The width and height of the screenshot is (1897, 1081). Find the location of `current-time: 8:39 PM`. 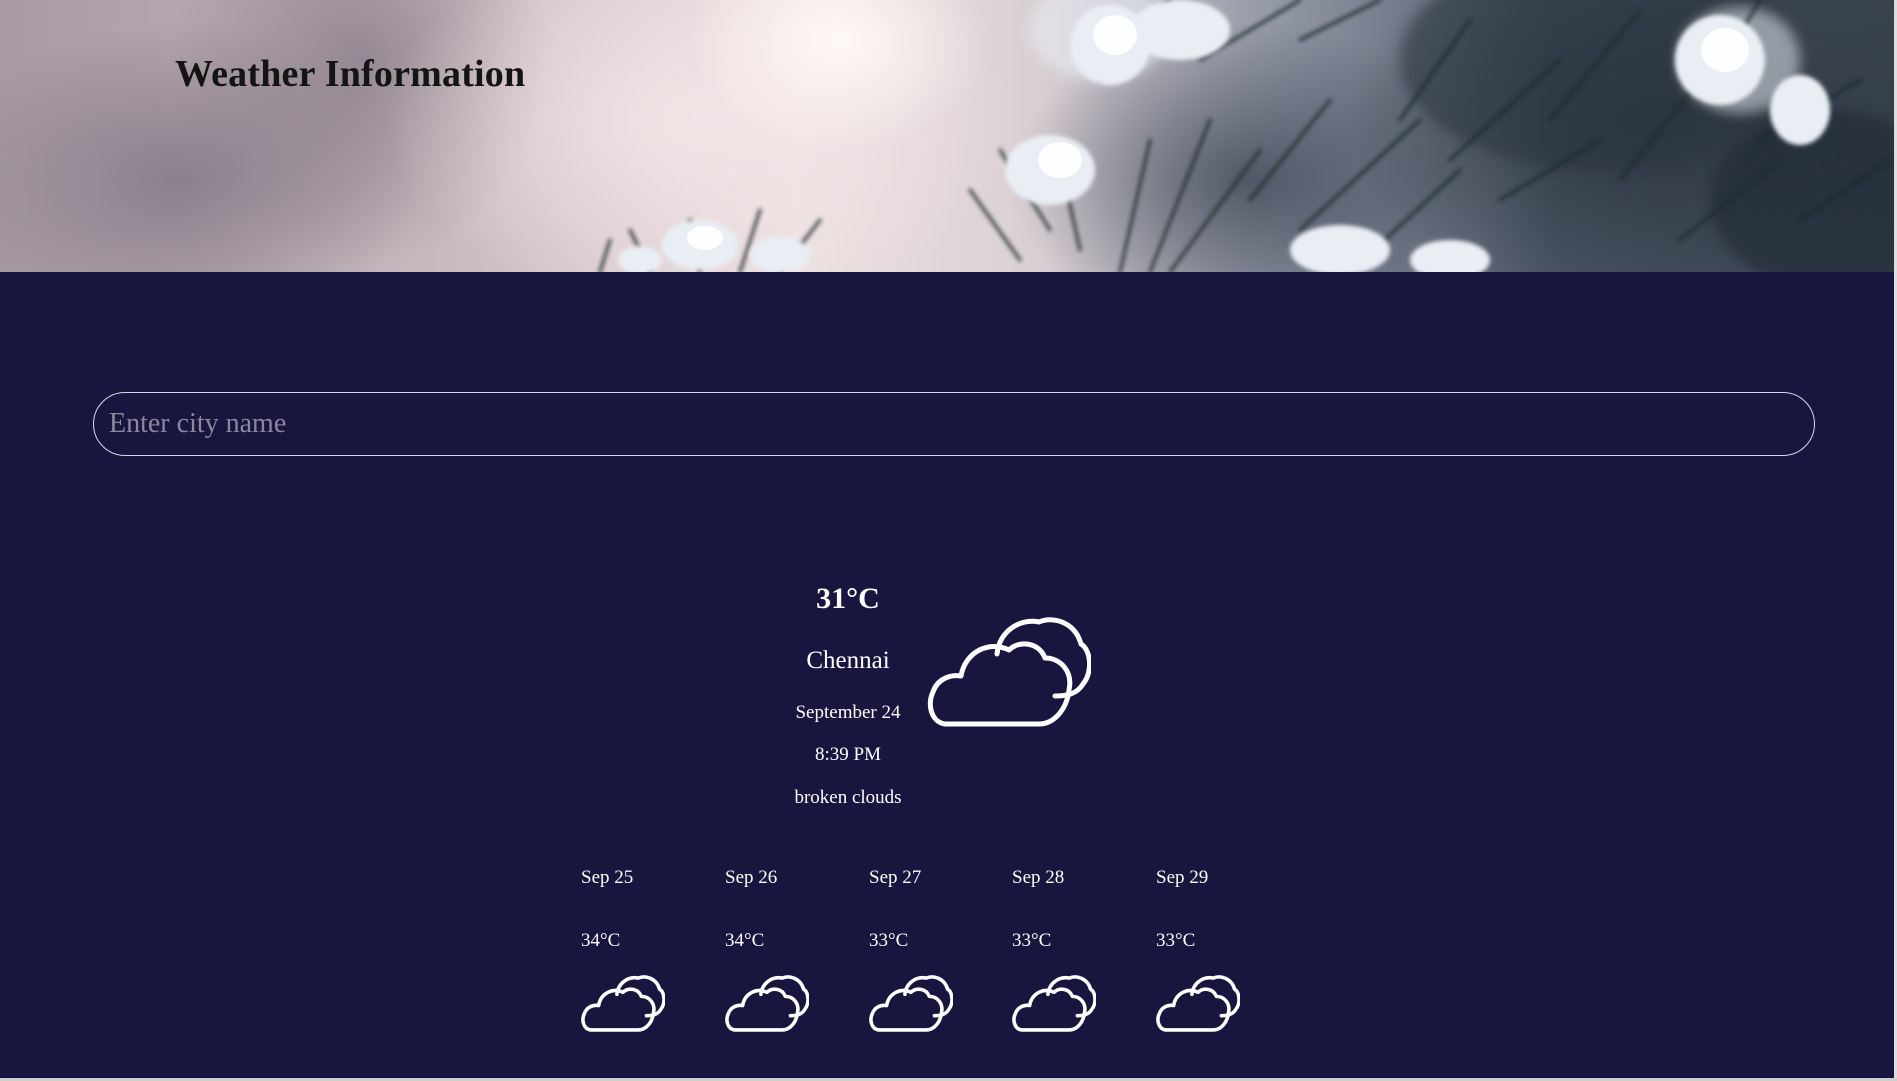

current-time: 8:39 PM is located at coordinates (848, 754).